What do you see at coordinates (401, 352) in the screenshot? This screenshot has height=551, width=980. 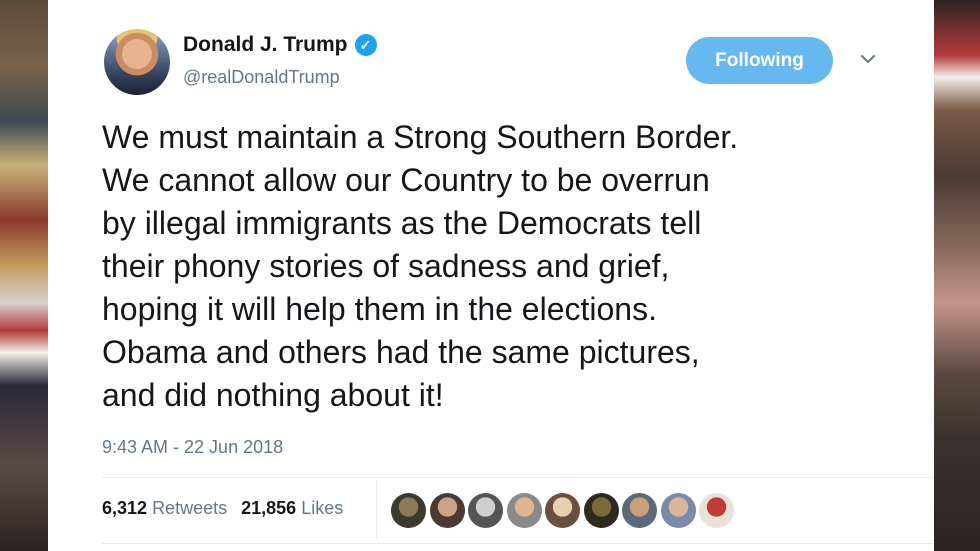 I see `tweet-text-line: Obama and others had the same pictures,` at bounding box center [401, 352].